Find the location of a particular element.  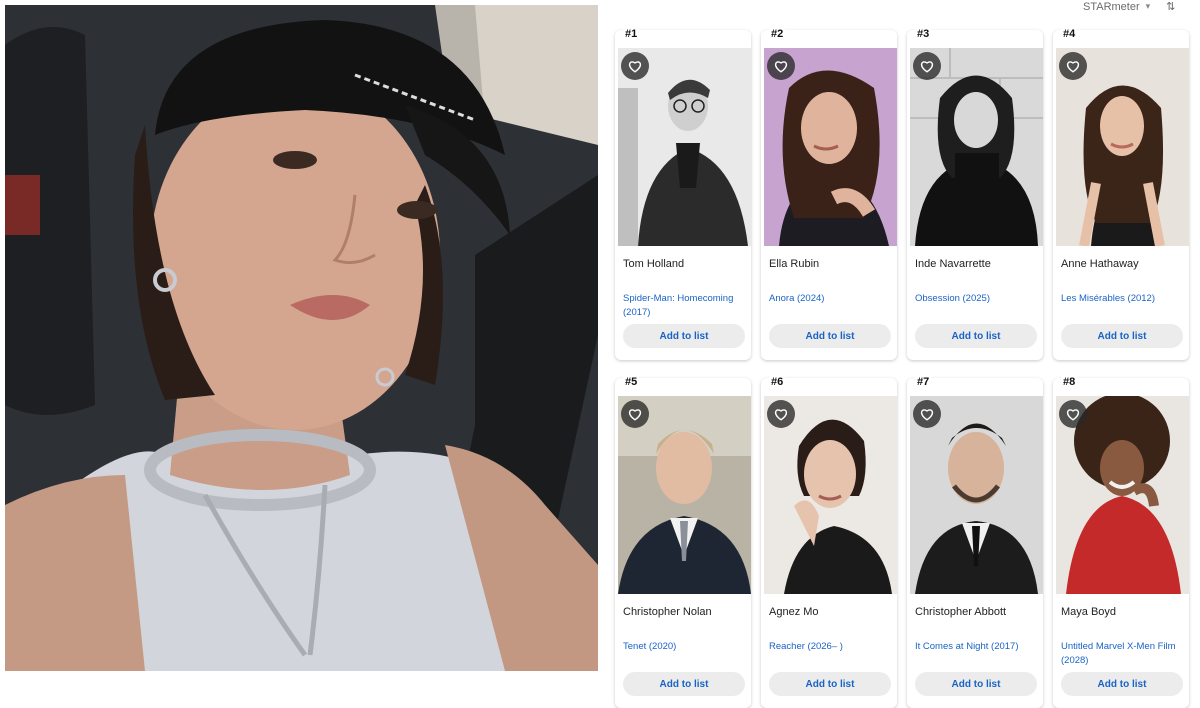

known-for-link: It Comes at Night (2017) is located at coordinates (977, 647).